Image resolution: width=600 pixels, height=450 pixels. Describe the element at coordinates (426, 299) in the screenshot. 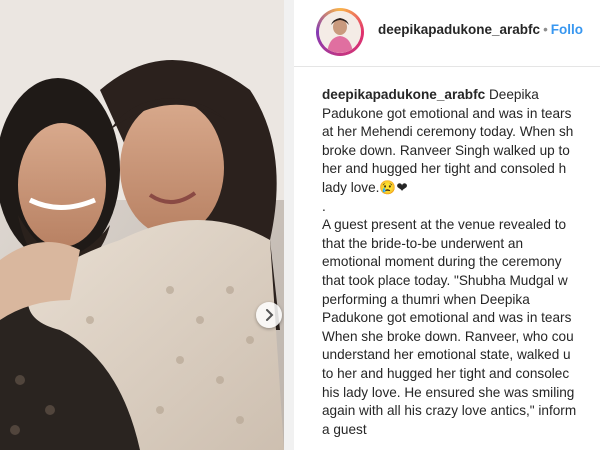

I see `caption-line: performing a thumri when Deepika` at that location.